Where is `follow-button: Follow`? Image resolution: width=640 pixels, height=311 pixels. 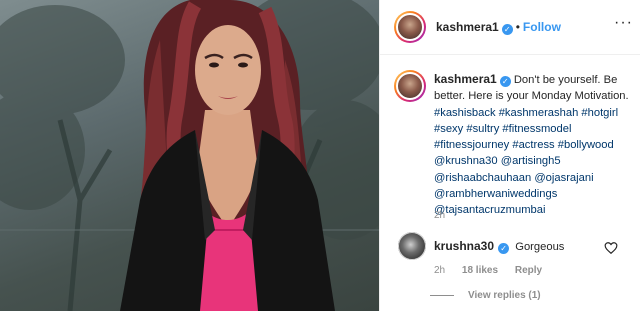 follow-button: Follow is located at coordinates (542, 27).